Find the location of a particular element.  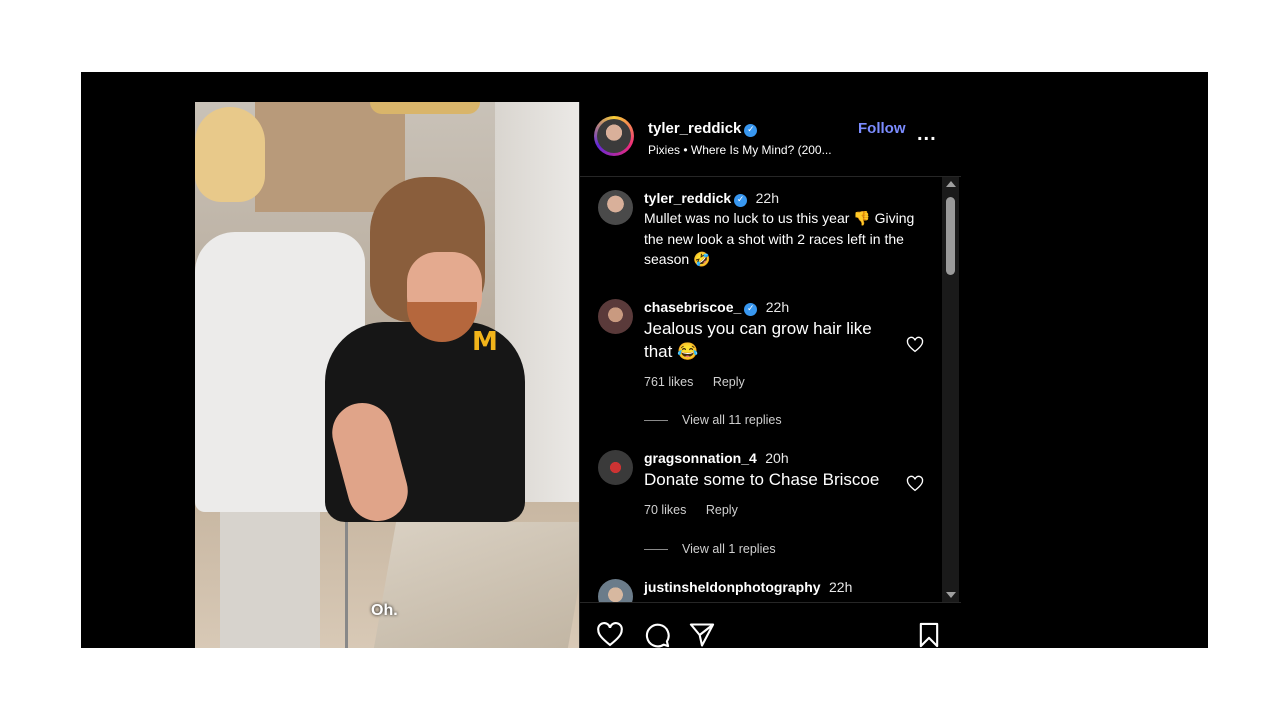

send-icon is located at coordinates (702, 635).